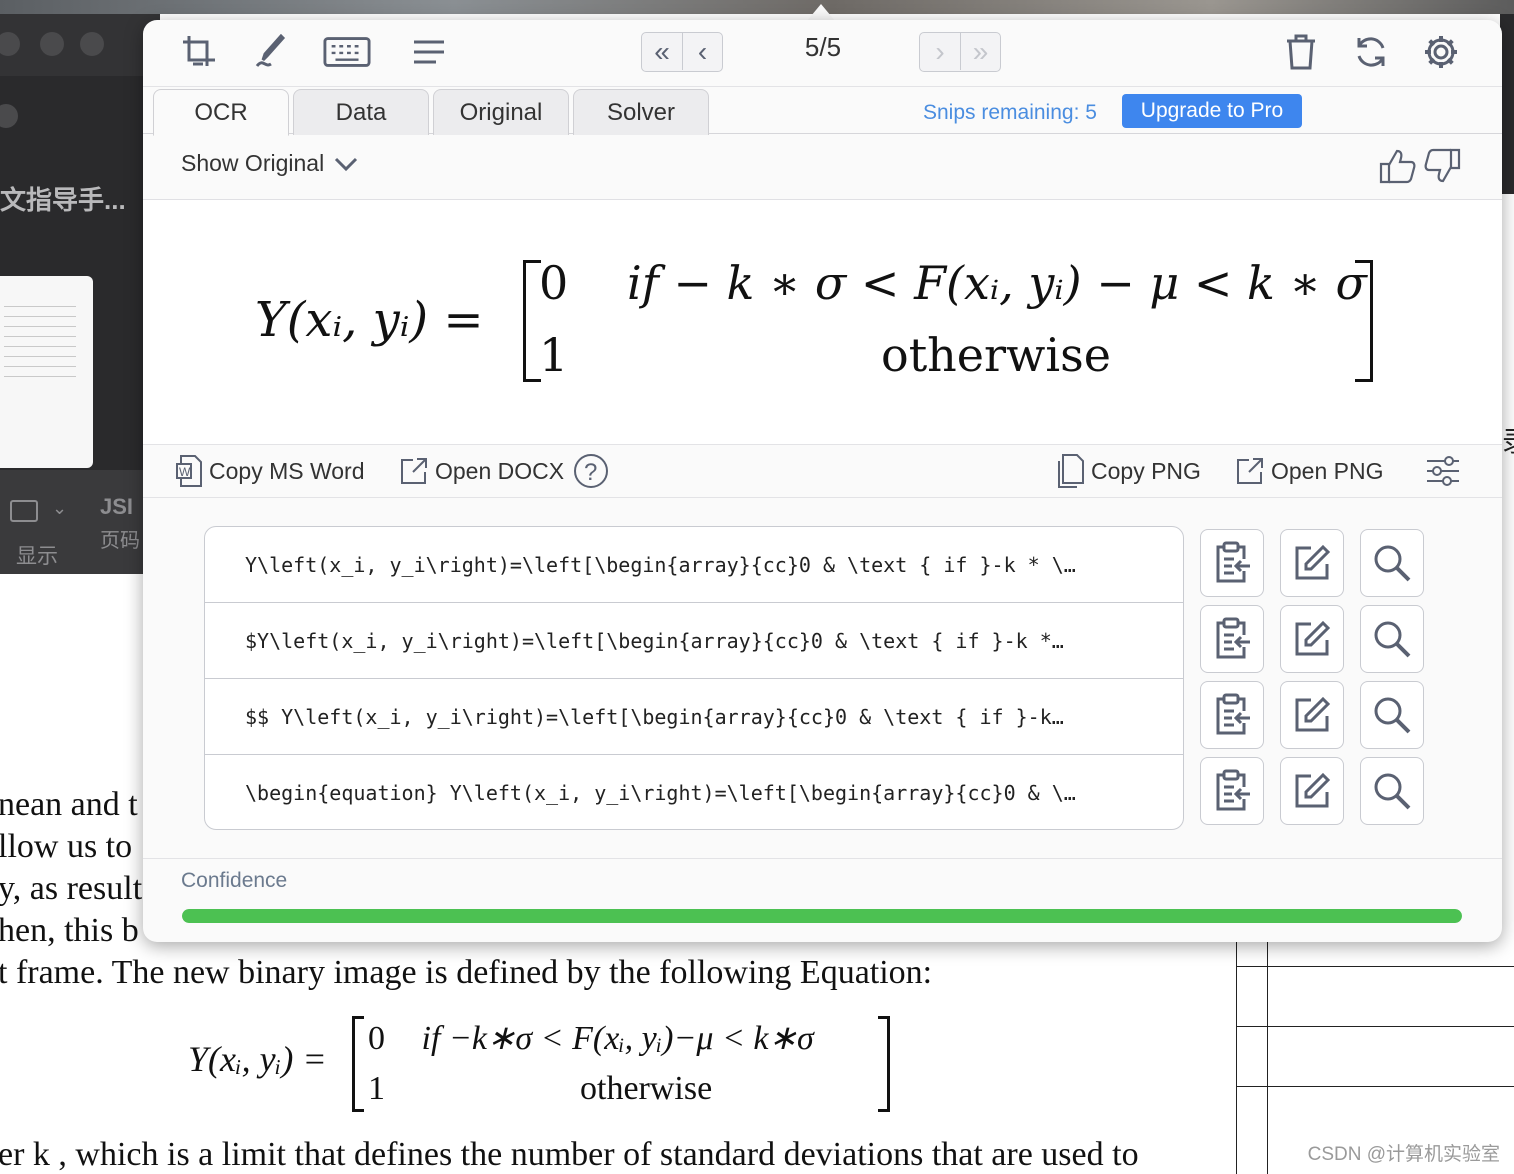  What do you see at coordinates (257, 1059) in the screenshot?
I see `document-equation-lhs: Y(xᵢ, yᵢ) =` at bounding box center [257, 1059].